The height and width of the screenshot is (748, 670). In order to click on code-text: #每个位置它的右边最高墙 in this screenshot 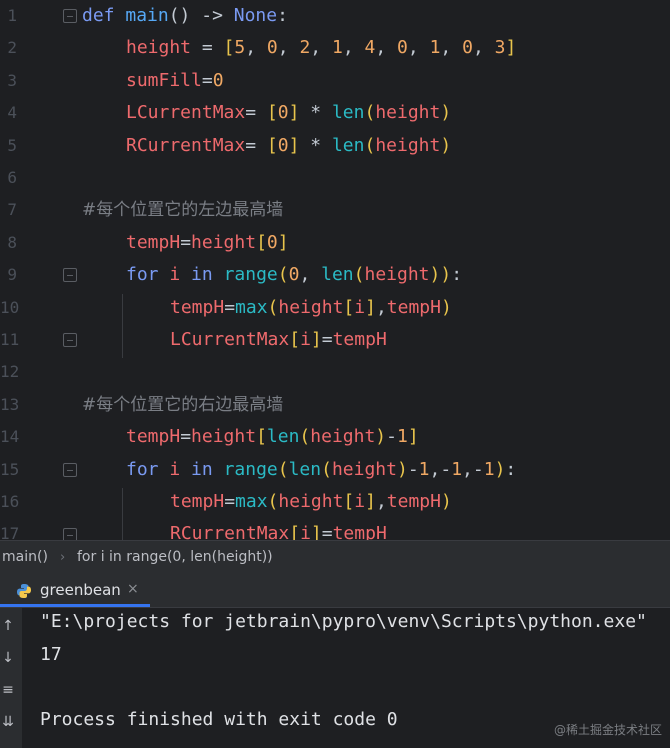, I will do `click(182, 405)`.